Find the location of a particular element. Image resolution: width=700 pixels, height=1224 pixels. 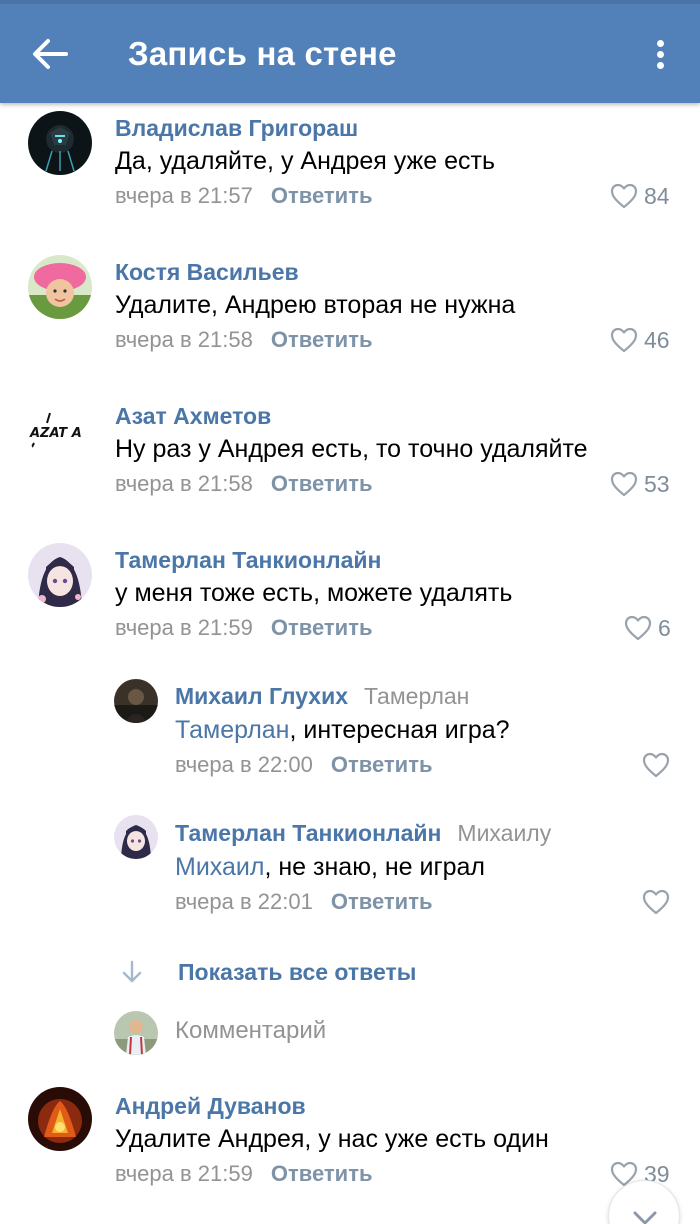

reply-to-name: Тамерлан is located at coordinates (416, 696).